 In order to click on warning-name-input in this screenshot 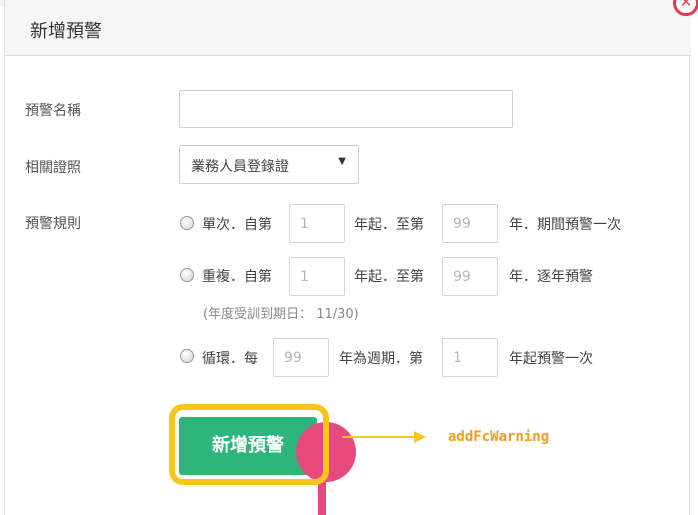, I will do `click(346, 109)`.